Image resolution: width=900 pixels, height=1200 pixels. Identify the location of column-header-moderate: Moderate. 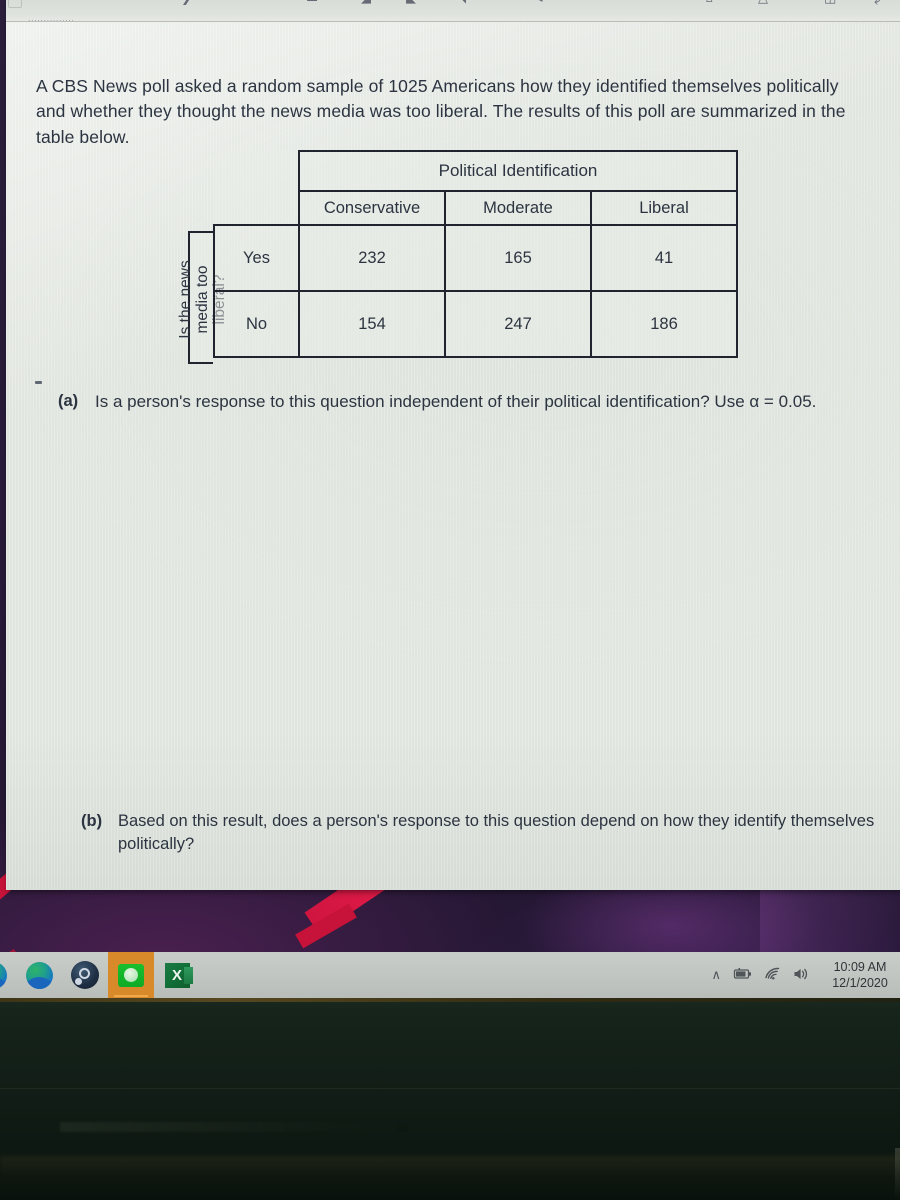
(518, 208).